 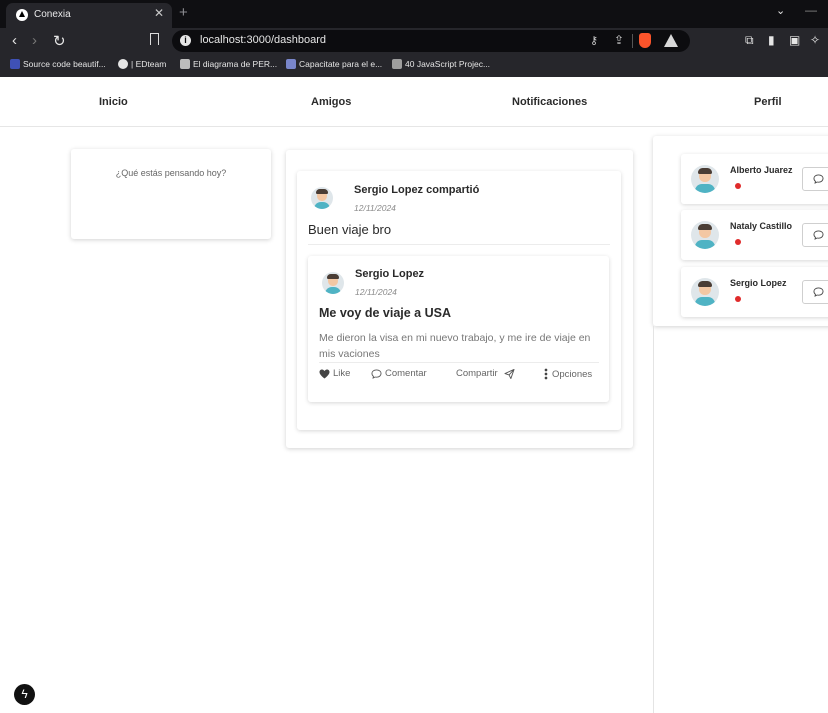 What do you see at coordinates (594, 40) in the screenshot?
I see `password-key-icon: ⚷` at bounding box center [594, 40].